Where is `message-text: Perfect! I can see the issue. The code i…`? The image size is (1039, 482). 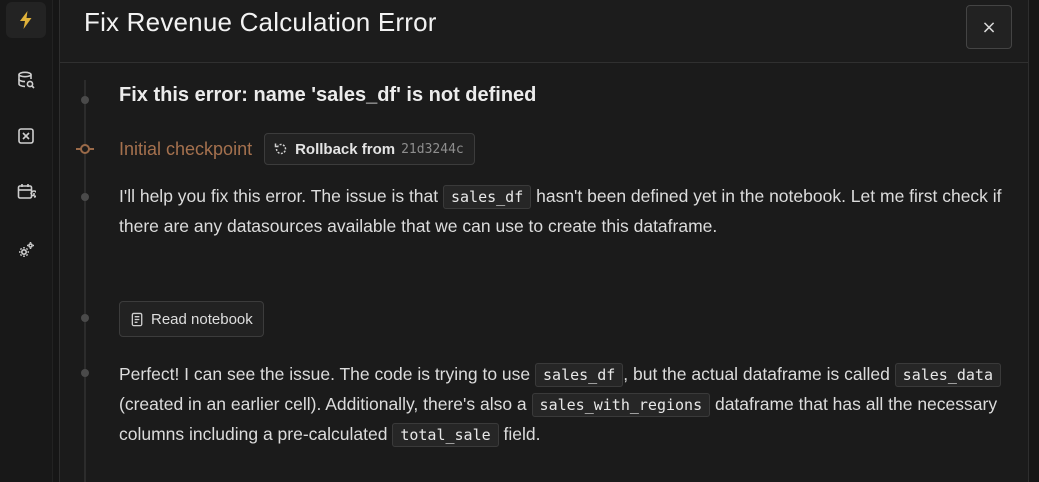 message-text: Perfect! I can see the issue. The code i… is located at coordinates (327, 374).